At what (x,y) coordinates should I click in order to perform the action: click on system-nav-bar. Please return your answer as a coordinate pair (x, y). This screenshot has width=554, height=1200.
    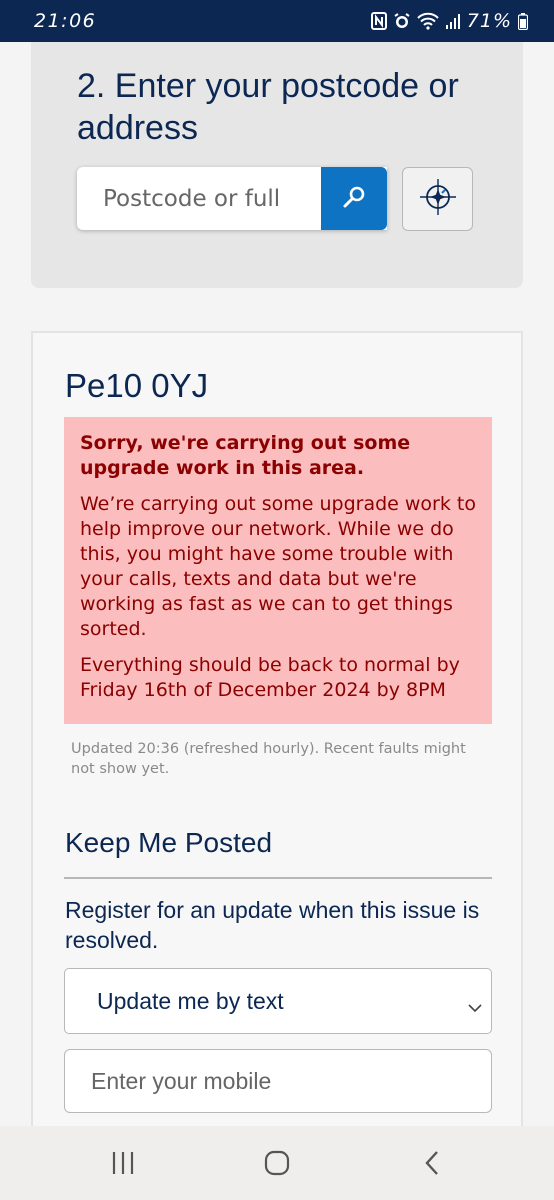
    Looking at the image, I should click on (277, 1163).